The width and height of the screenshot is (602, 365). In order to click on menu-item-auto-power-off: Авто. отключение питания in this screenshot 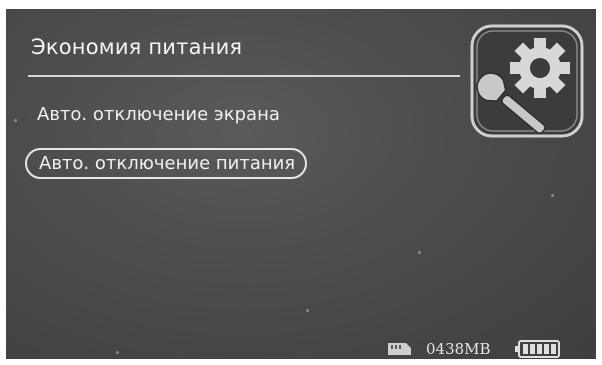, I will do `click(166, 163)`.